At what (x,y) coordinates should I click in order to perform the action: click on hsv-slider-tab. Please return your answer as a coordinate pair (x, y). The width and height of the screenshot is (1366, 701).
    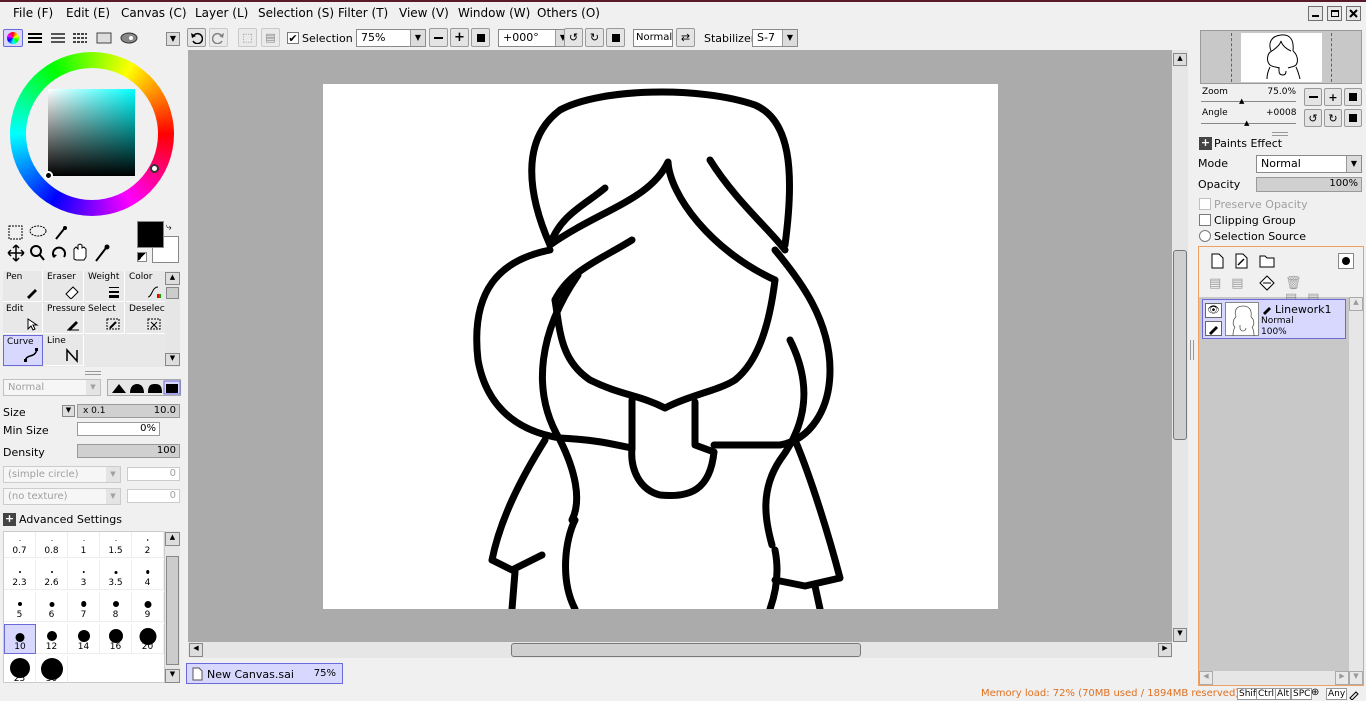
    Looking at the image, I should click on (58, 38).